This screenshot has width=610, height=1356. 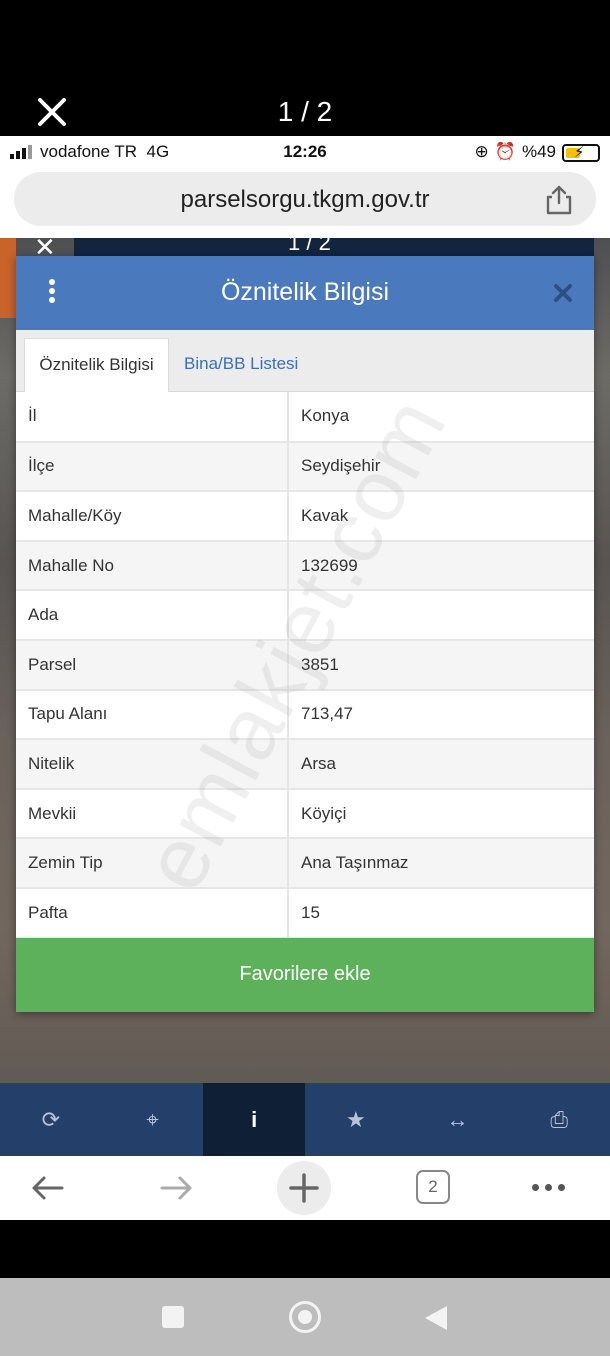 I want to click on attribute-value: Köyiçi, so click(x=441, y=814).